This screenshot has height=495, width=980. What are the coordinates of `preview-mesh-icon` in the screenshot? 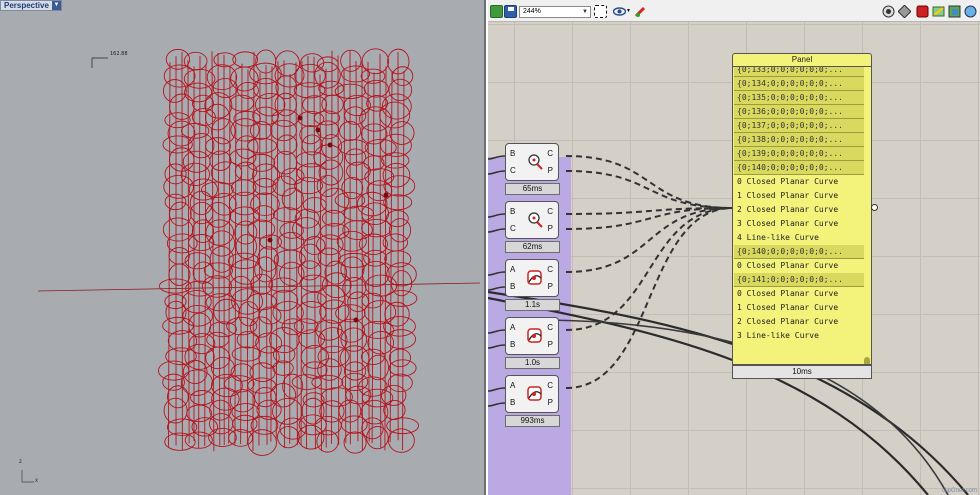 It's located at (904, 11).